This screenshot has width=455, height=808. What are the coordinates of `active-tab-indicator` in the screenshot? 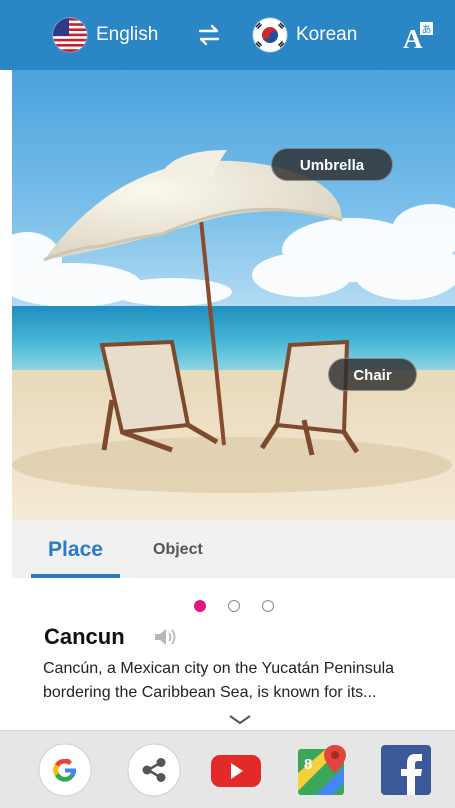 It's located at (75, 576).